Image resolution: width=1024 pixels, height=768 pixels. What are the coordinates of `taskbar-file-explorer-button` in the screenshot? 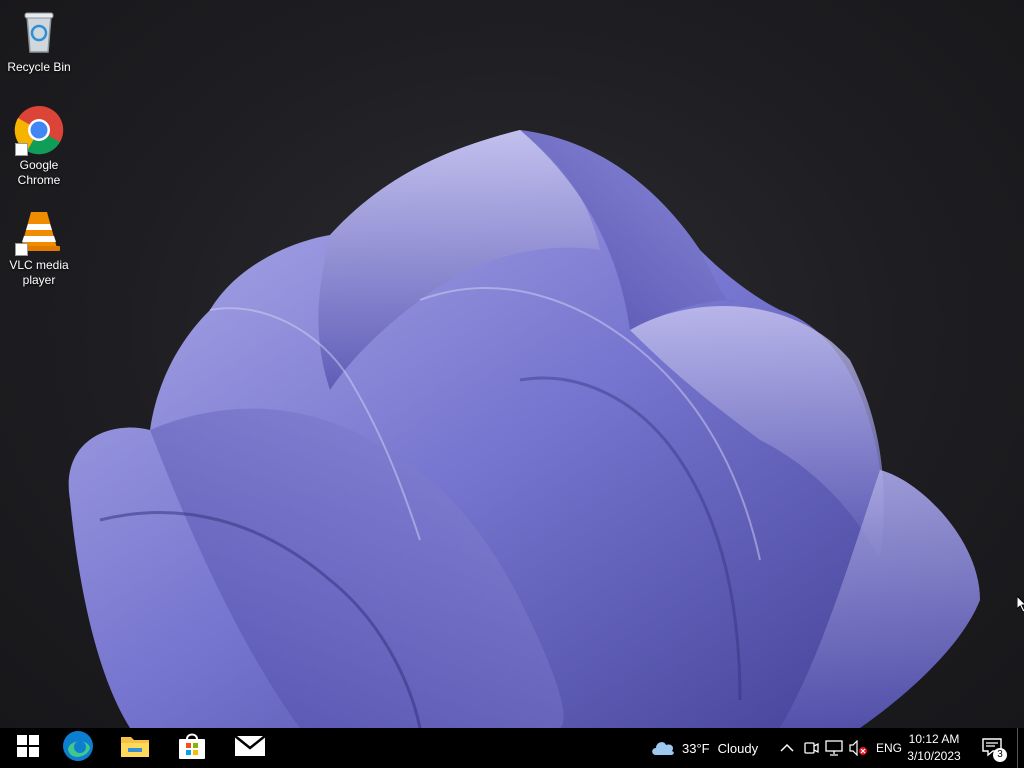 It's located at (135, 748).